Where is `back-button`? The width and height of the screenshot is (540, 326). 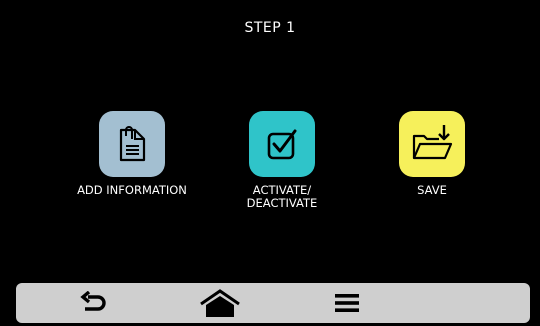 back-button is located at coordinates (93, 303).